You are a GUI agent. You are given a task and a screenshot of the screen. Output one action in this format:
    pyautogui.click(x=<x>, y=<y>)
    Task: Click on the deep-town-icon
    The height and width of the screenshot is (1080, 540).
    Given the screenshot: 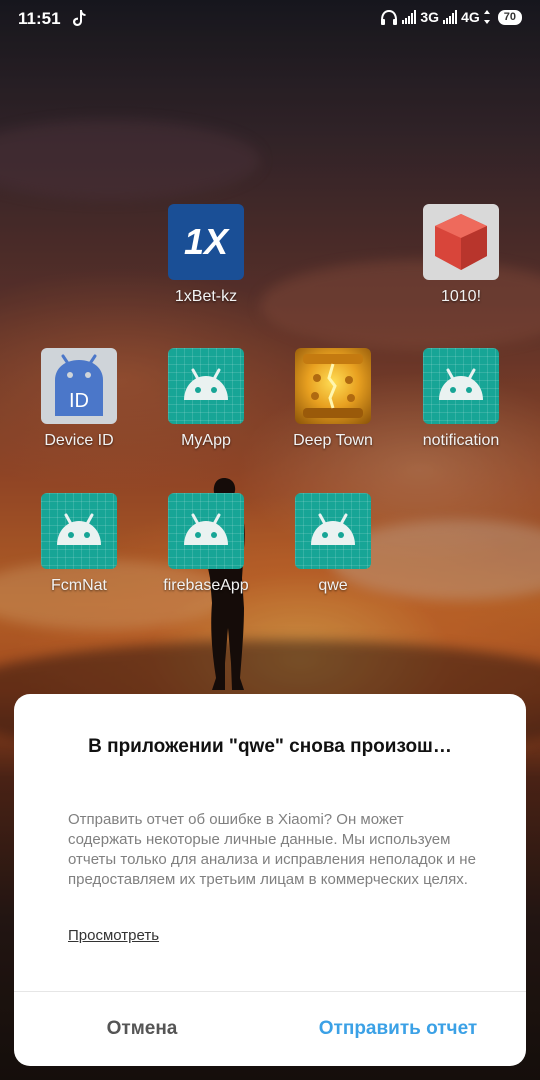 What is the action you would take?
    pyautogui.click(x=333, y=386)
    